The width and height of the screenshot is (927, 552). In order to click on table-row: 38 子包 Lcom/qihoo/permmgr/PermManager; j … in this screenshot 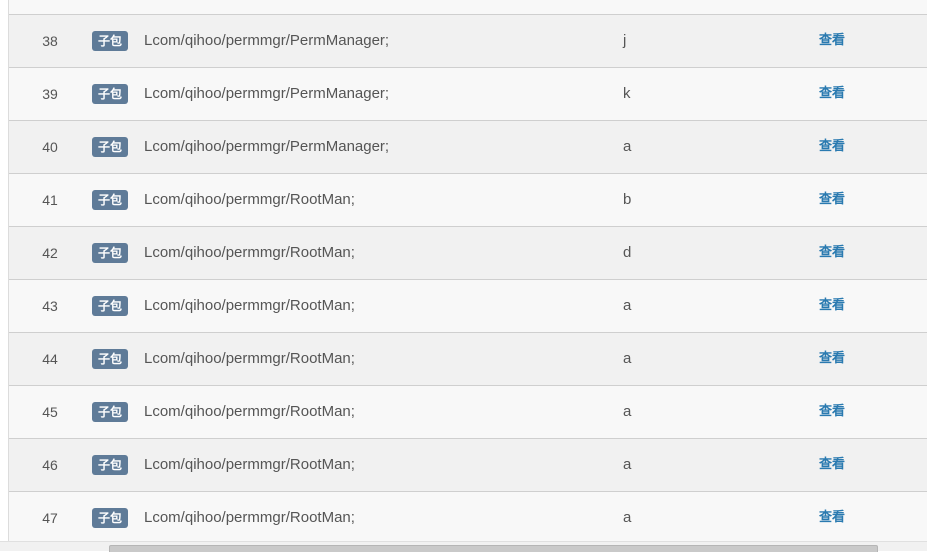, I will do `click(468, 41)`.